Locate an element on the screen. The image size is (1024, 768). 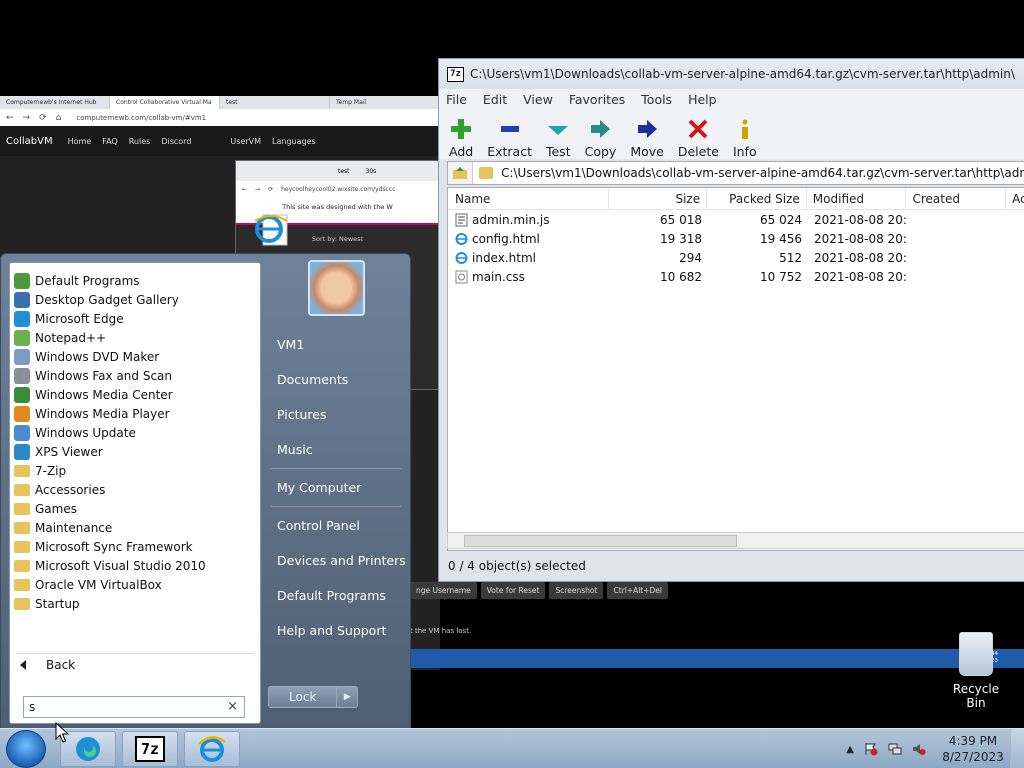
start-button is located at coordinates (26, 749).